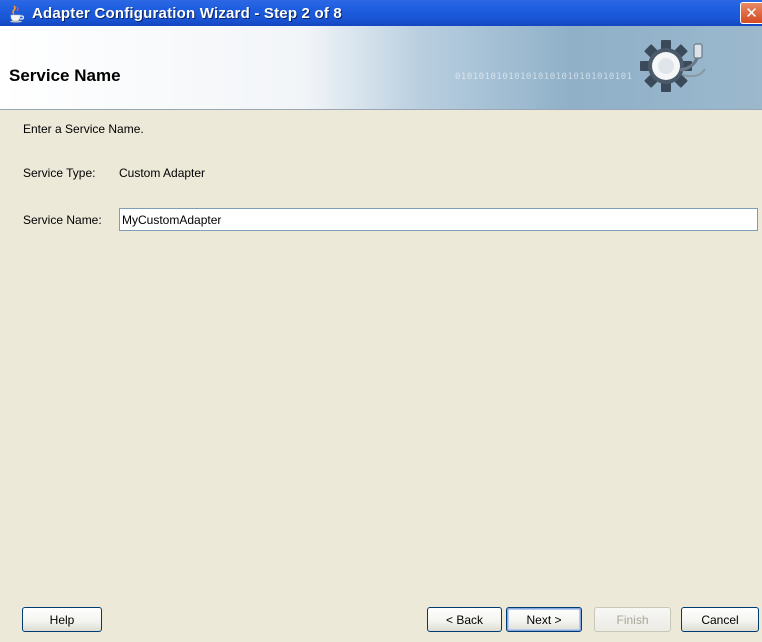 The height and width of the screenshot is (642, 762). What do you see at coordinates (544, 619) in the screenshot?
I see `next-button: Next >` at bounding box center [544, 619].